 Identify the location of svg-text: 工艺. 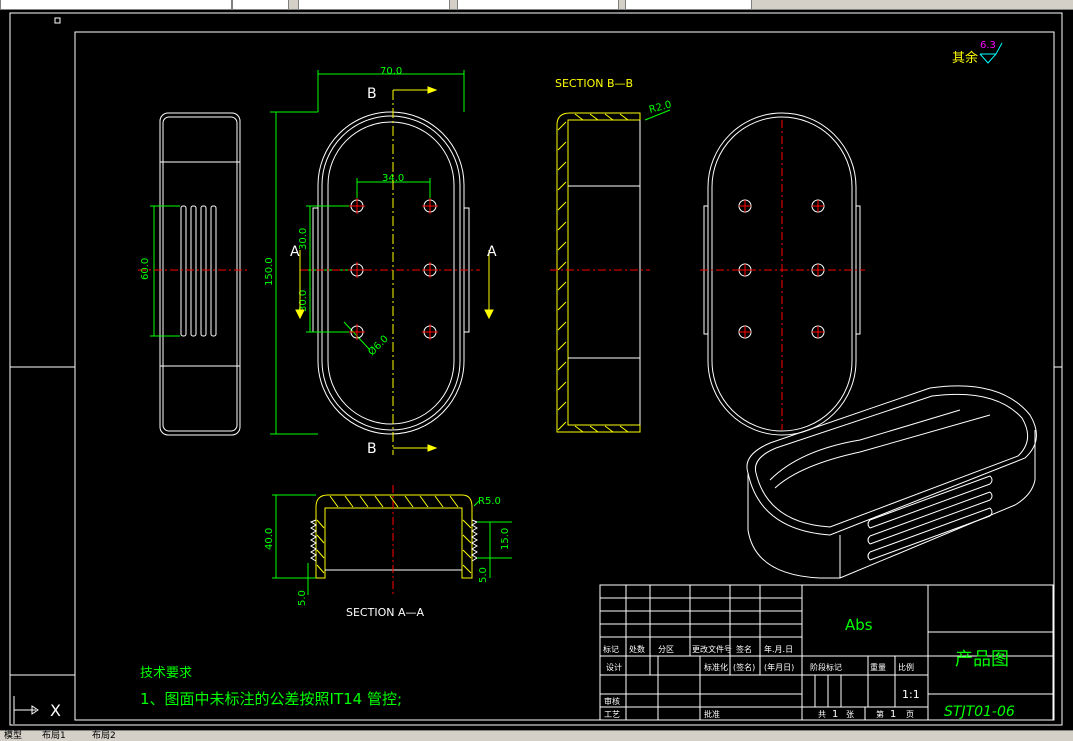
(612, 714).